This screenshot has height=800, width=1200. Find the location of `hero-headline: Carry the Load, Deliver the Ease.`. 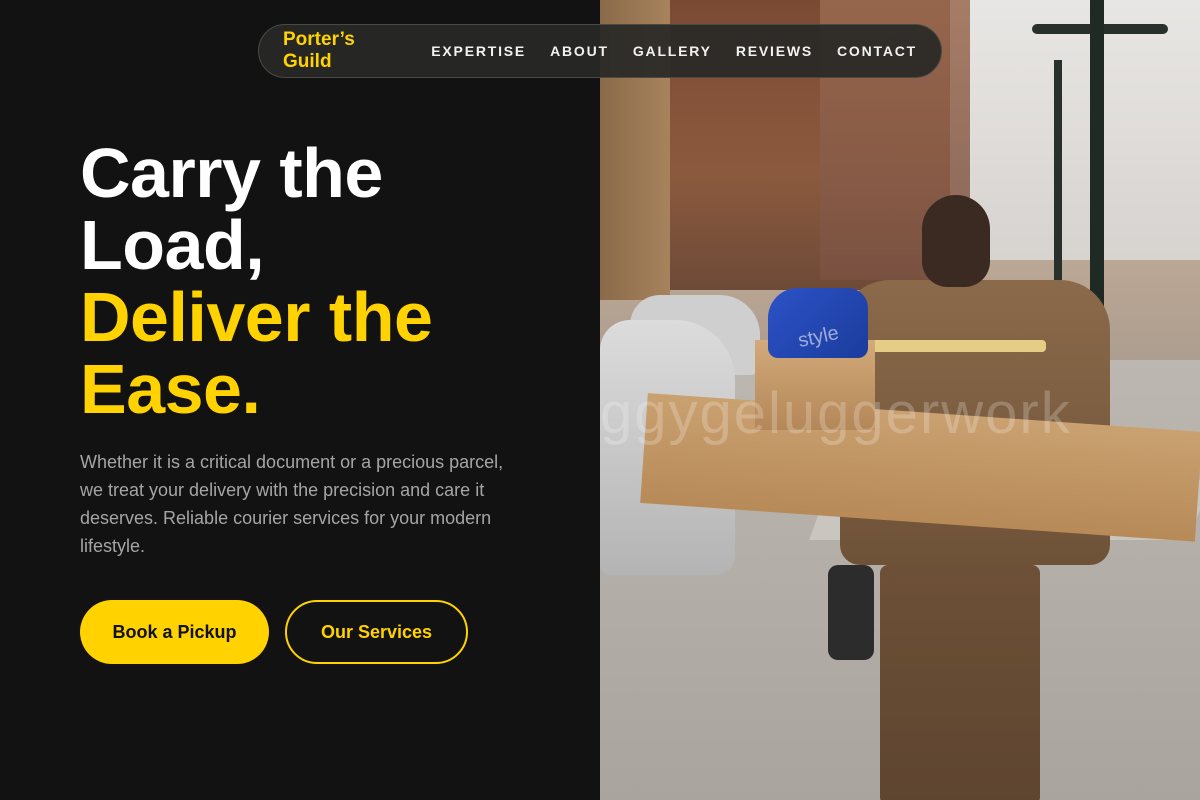

hero-headline: Carry the Load, Deliver the Ease. is located at coordinates (320, 281).